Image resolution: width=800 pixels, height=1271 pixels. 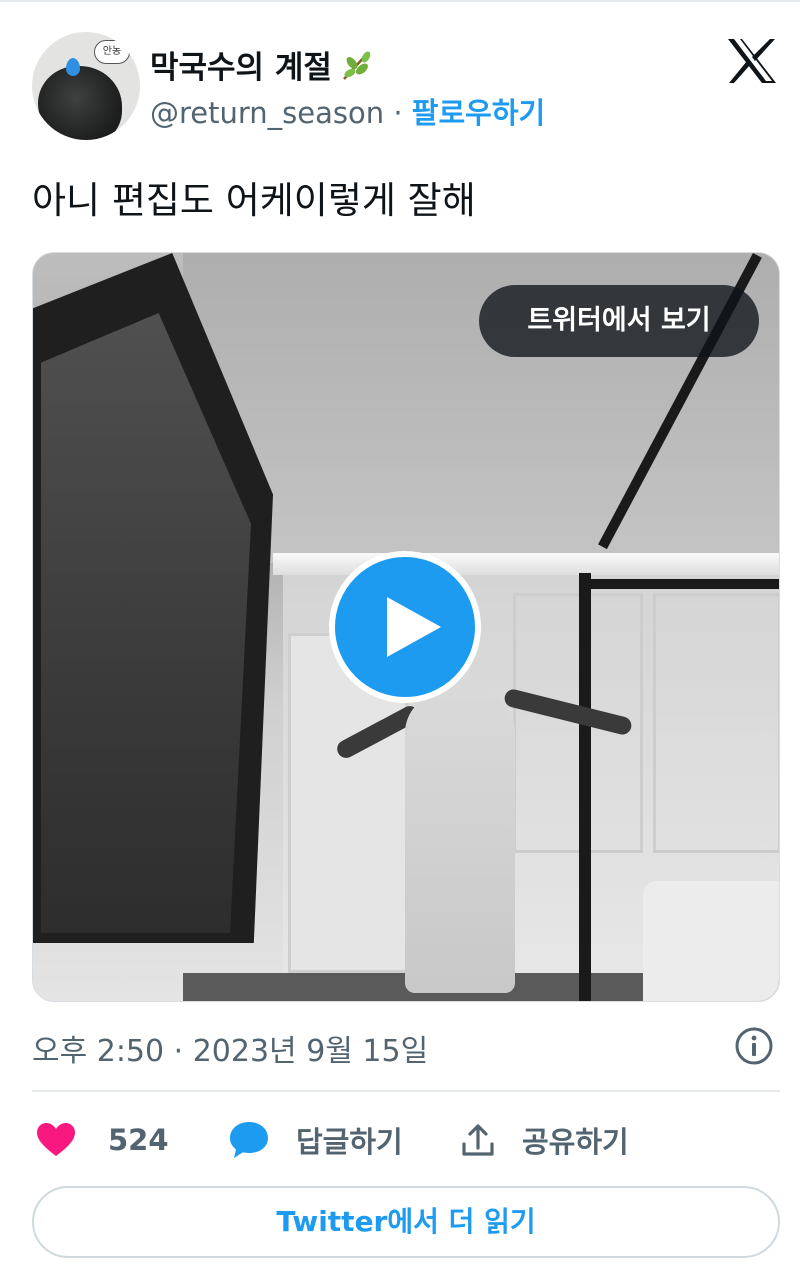 What do you see at coordinates (716, 723) in the screenshot?
I see `video-frame-panel` at bounding box center [716, 723].